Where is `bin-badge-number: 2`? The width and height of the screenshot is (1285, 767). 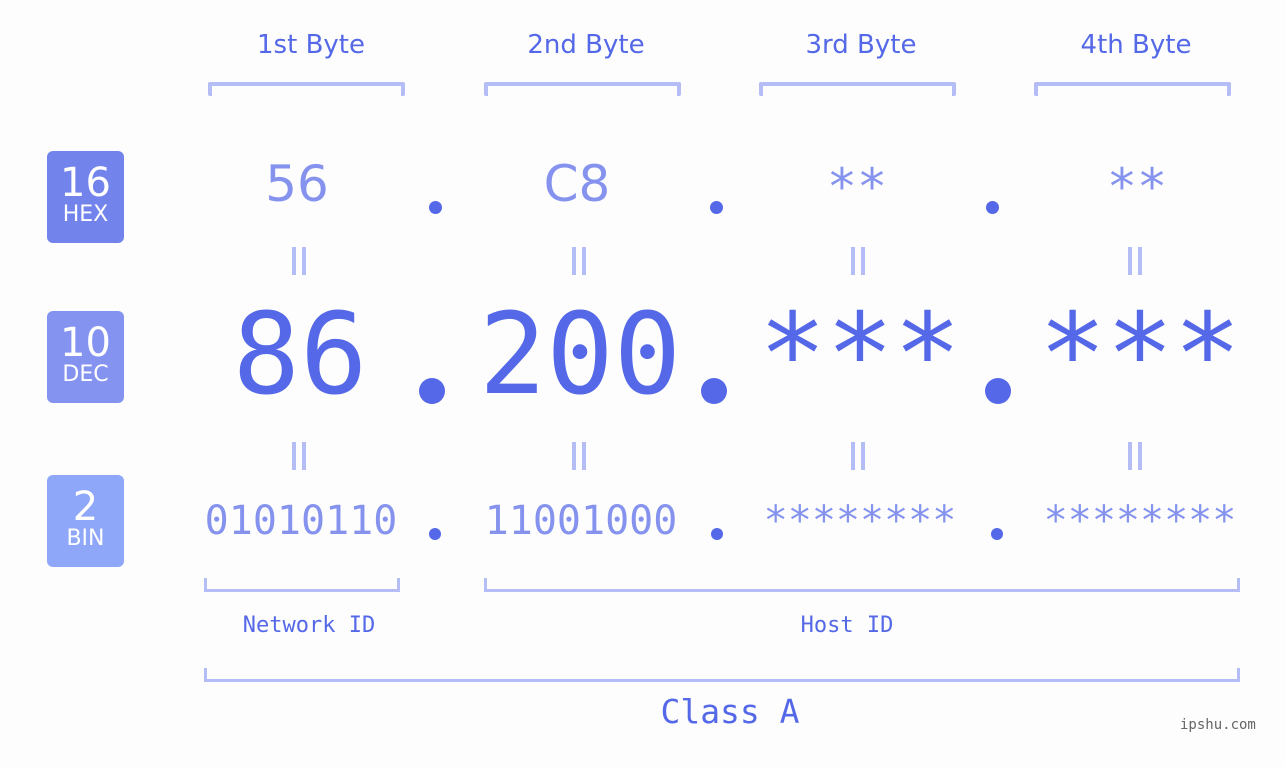
bin-badge-number: 2 is located at coordinates (85, 507).